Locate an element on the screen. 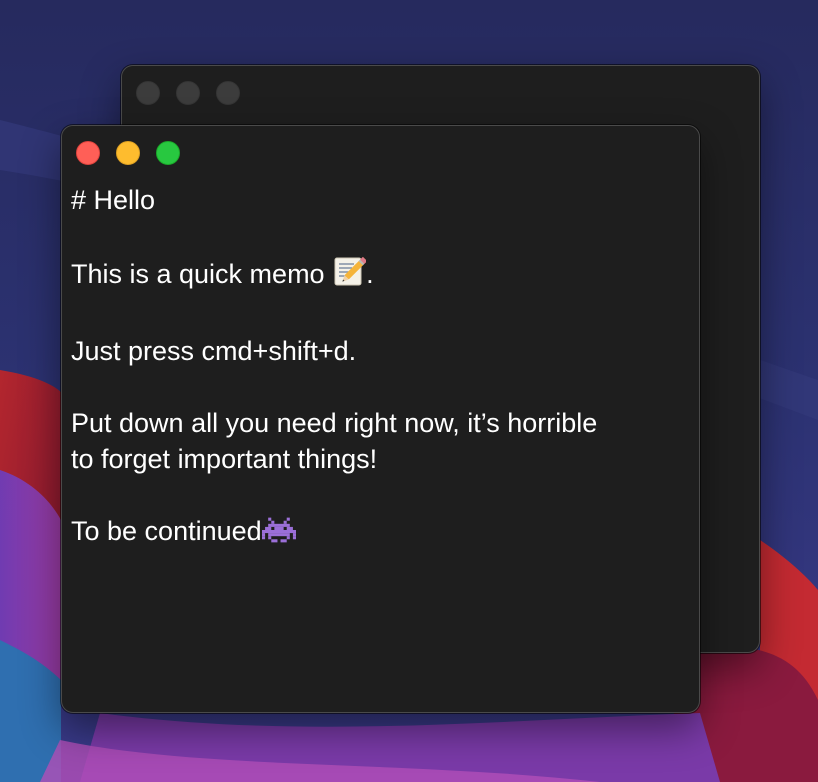  alien-monster-icon is located at coordinates (278, 534).